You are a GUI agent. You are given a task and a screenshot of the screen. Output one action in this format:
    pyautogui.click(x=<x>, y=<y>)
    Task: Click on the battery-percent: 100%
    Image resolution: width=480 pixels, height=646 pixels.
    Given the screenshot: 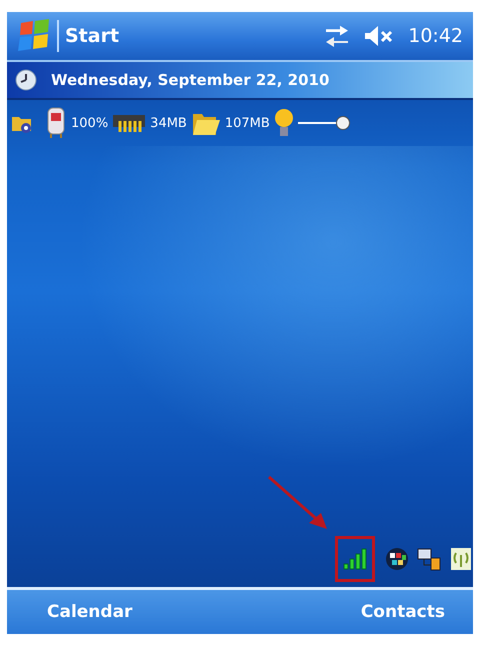 What is the action you would take?
    pyautogui.click(x=89, y=123)
    